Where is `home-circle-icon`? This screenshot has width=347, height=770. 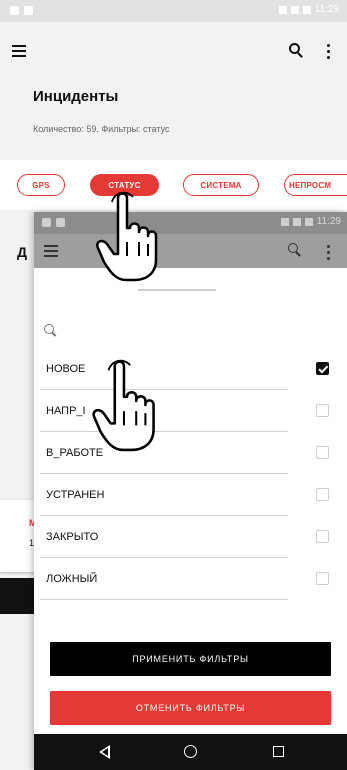
home-circle-icon is located at coordinates (190, 751).